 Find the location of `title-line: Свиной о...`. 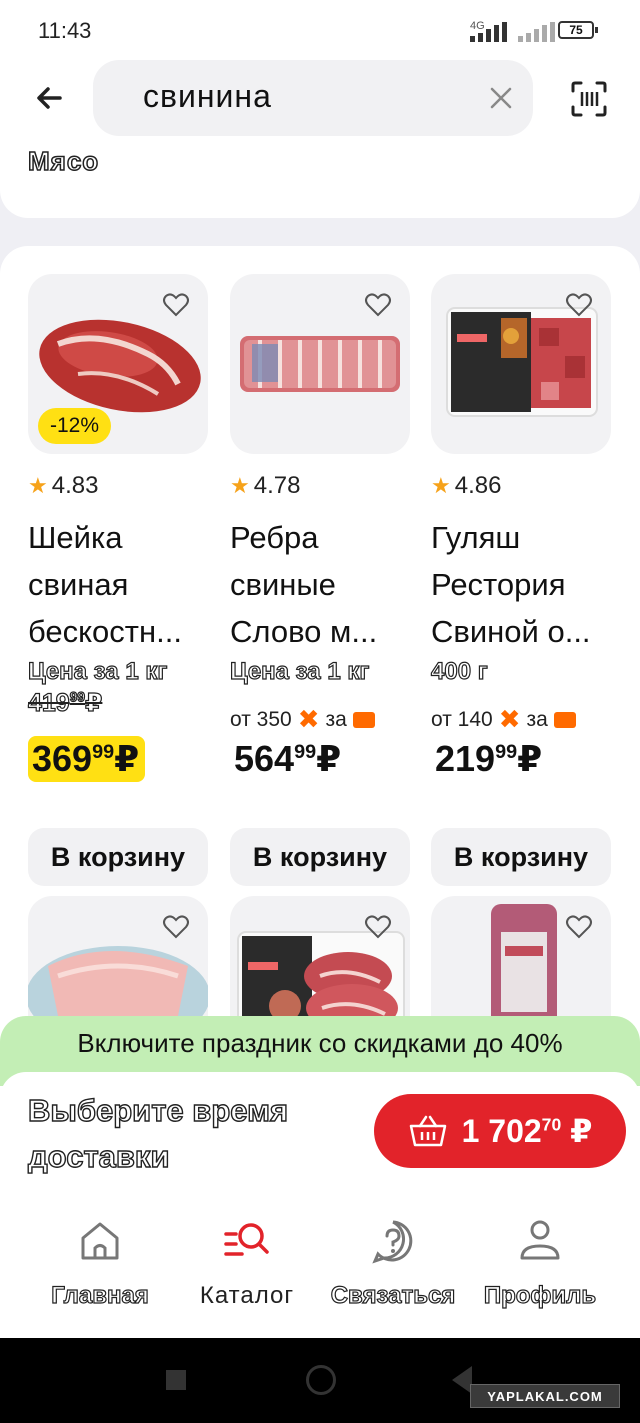

title-line: Свиной о... is located at coordinates (511, 631).